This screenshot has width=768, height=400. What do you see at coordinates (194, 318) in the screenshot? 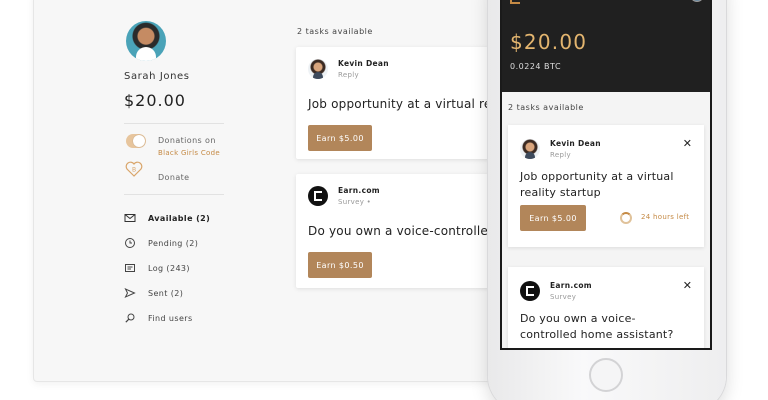
I see `sidebar-item-find-users: Find users` at bounding box center [194, 318].